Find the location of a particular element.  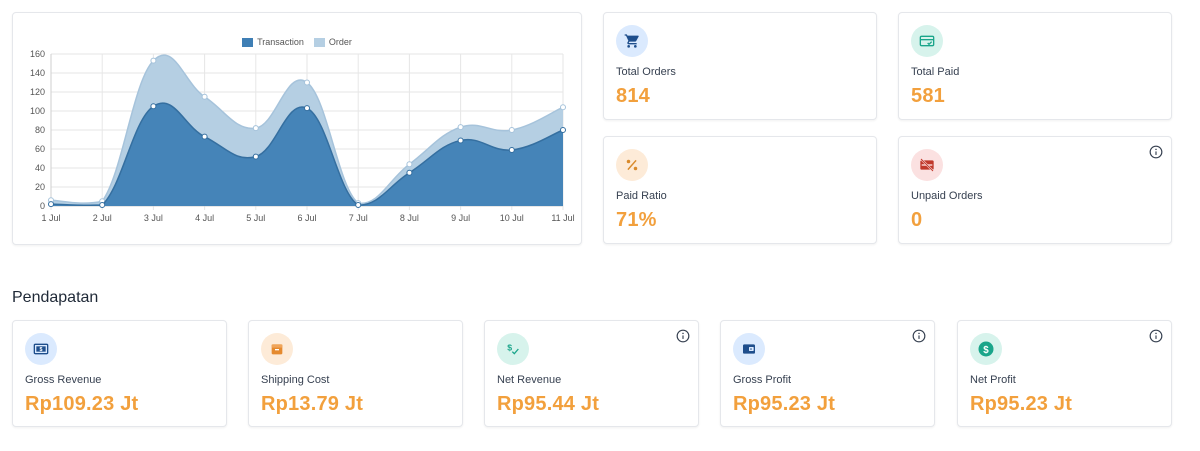

revenue-value: Rp95.44 Jt is located at coordinates (548, 404).